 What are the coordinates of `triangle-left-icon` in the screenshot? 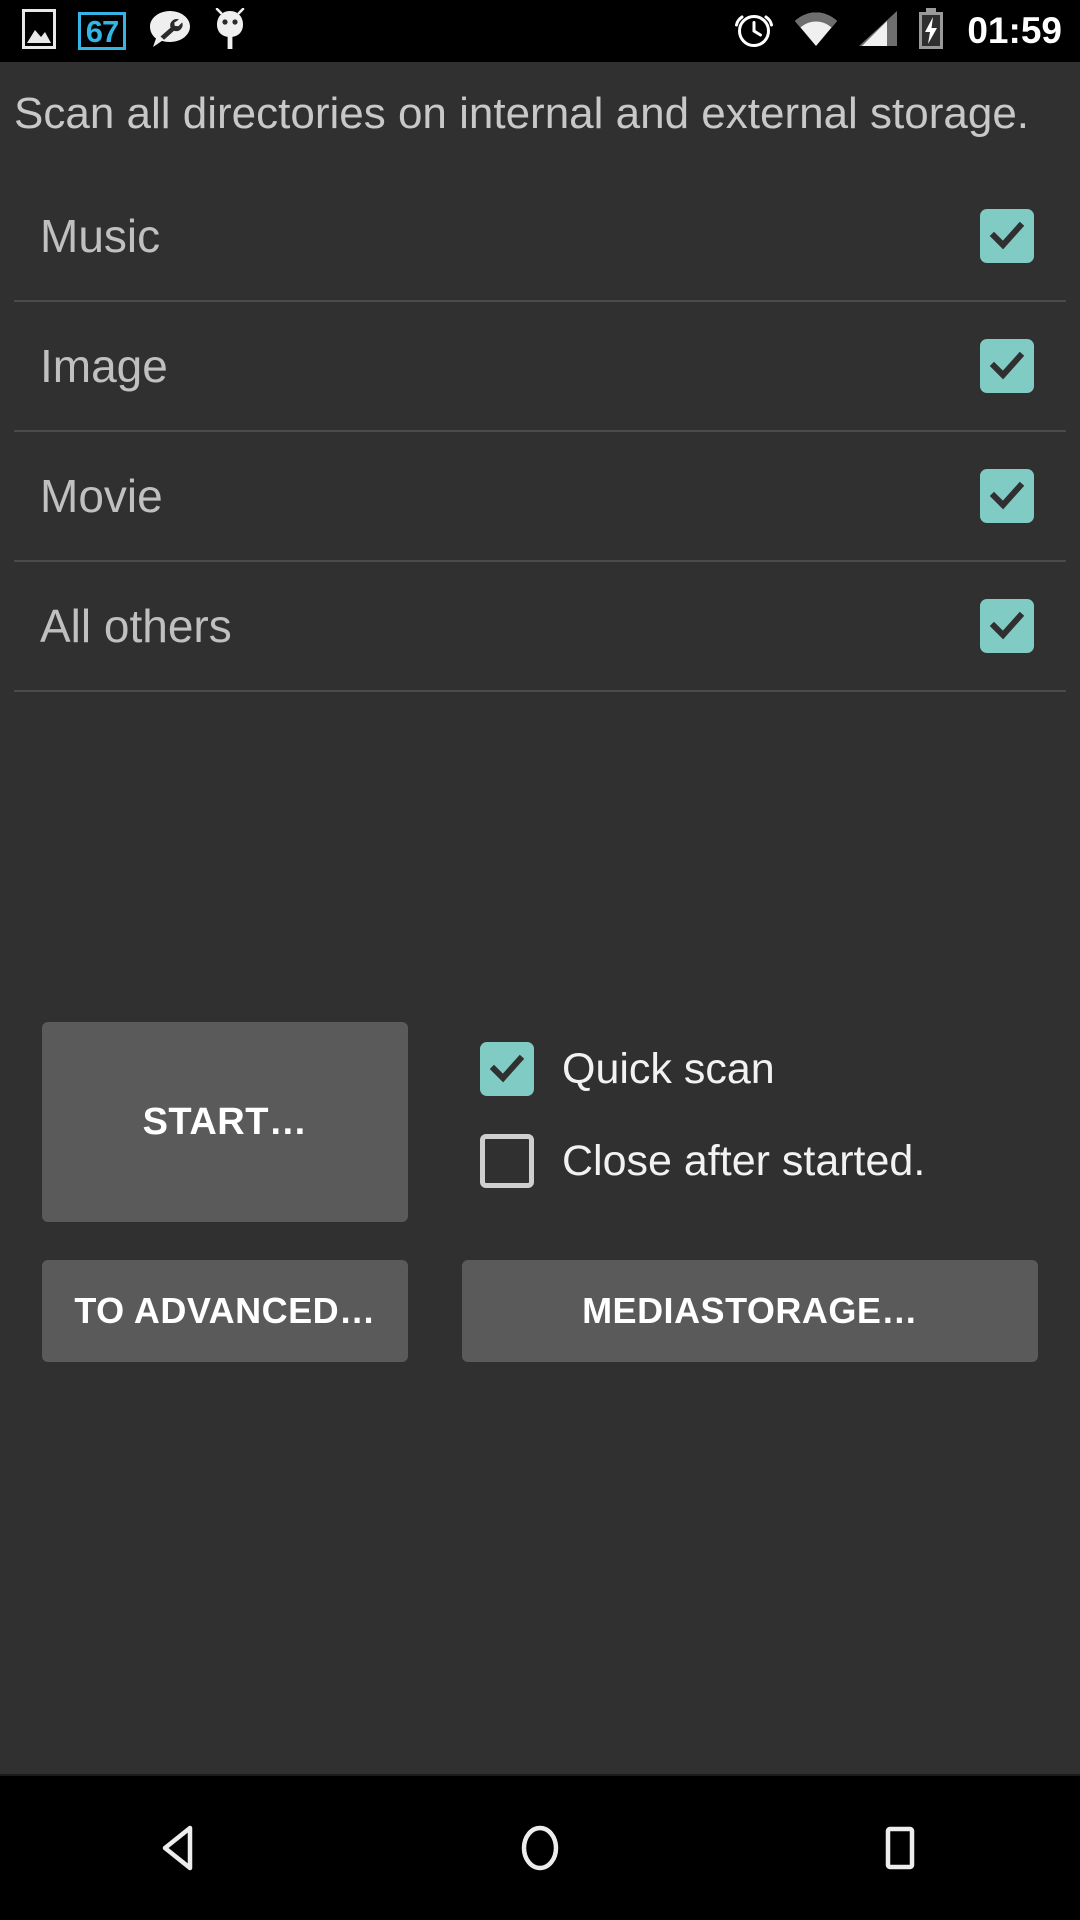 It's located at (177, 1848).